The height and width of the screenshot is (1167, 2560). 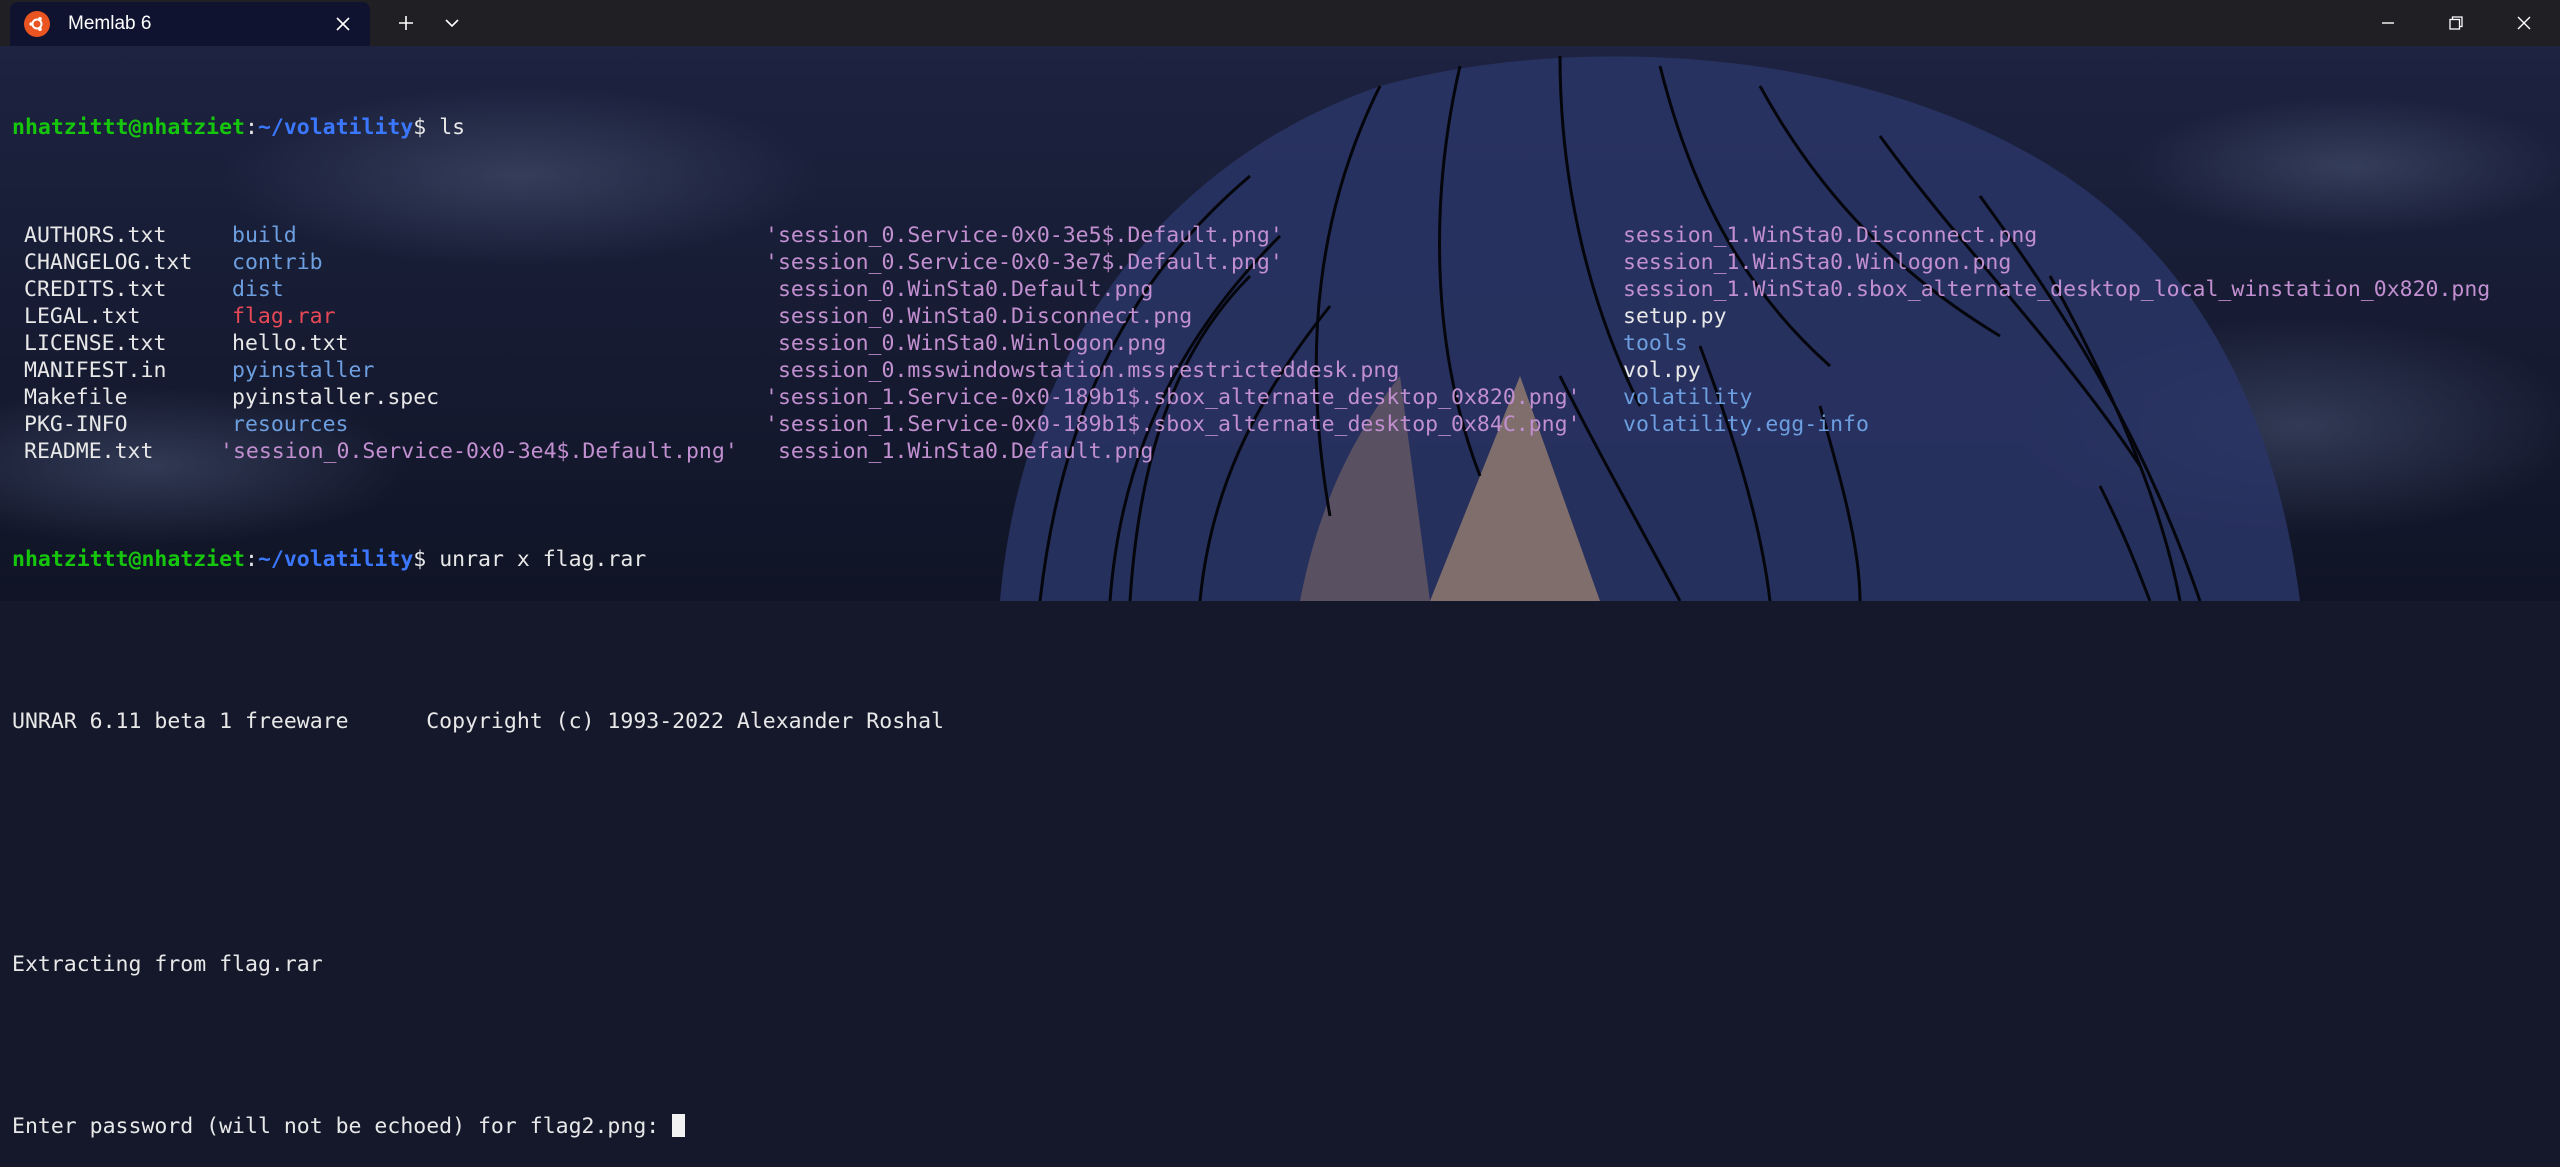 What do you see at coordinates (37, 24) in the screenshot?
I see `ubuntu-icon` at bounding box center [37, 24].